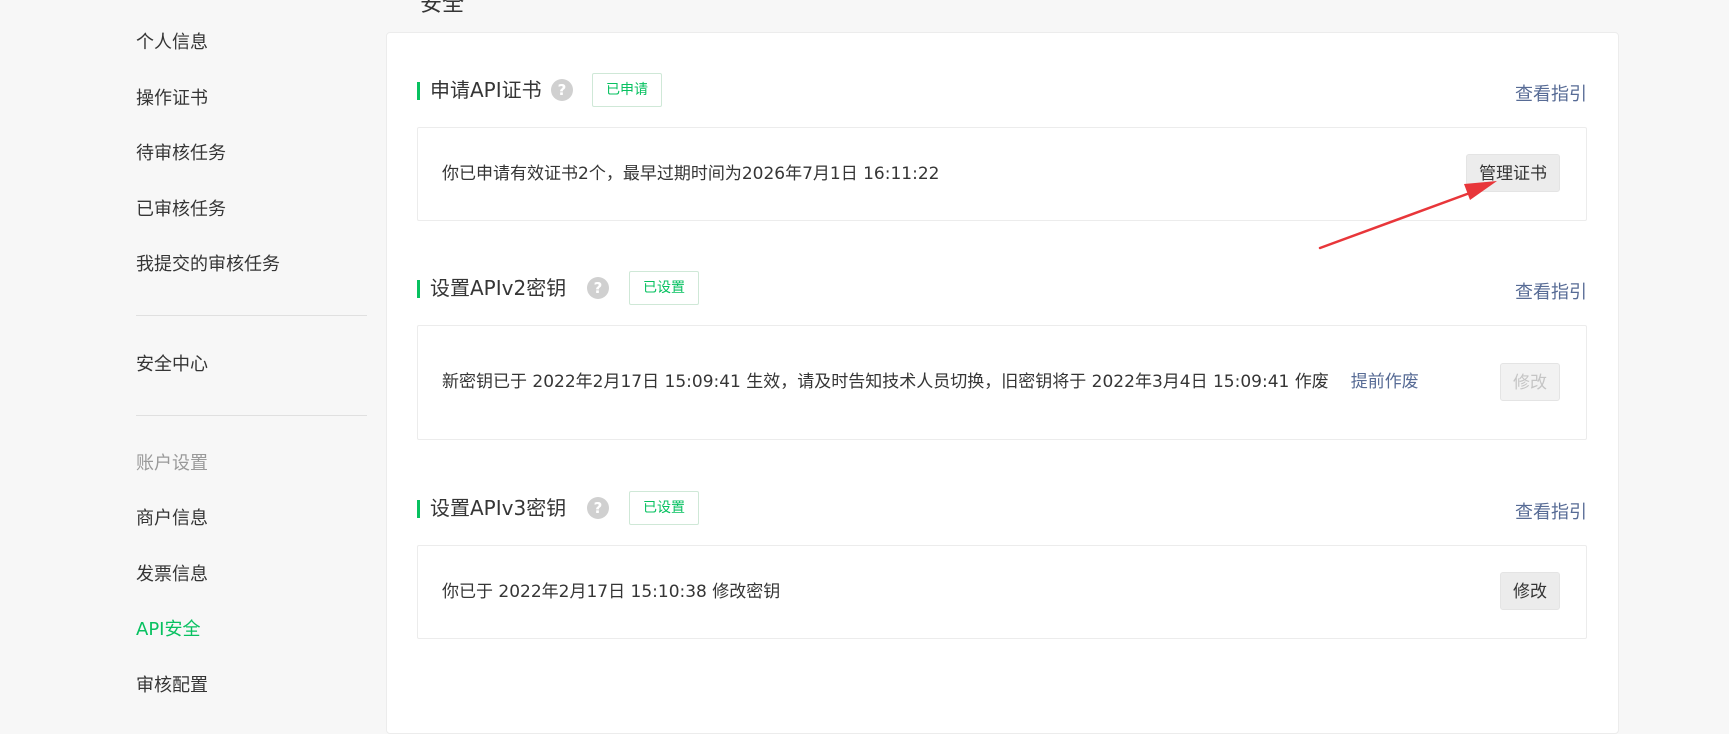 Image resolution: width=1729 pixels, height=734 pixels. I want to click on sidebar-item-my-submitted: 我提交的审核任务, so click(208, 265).